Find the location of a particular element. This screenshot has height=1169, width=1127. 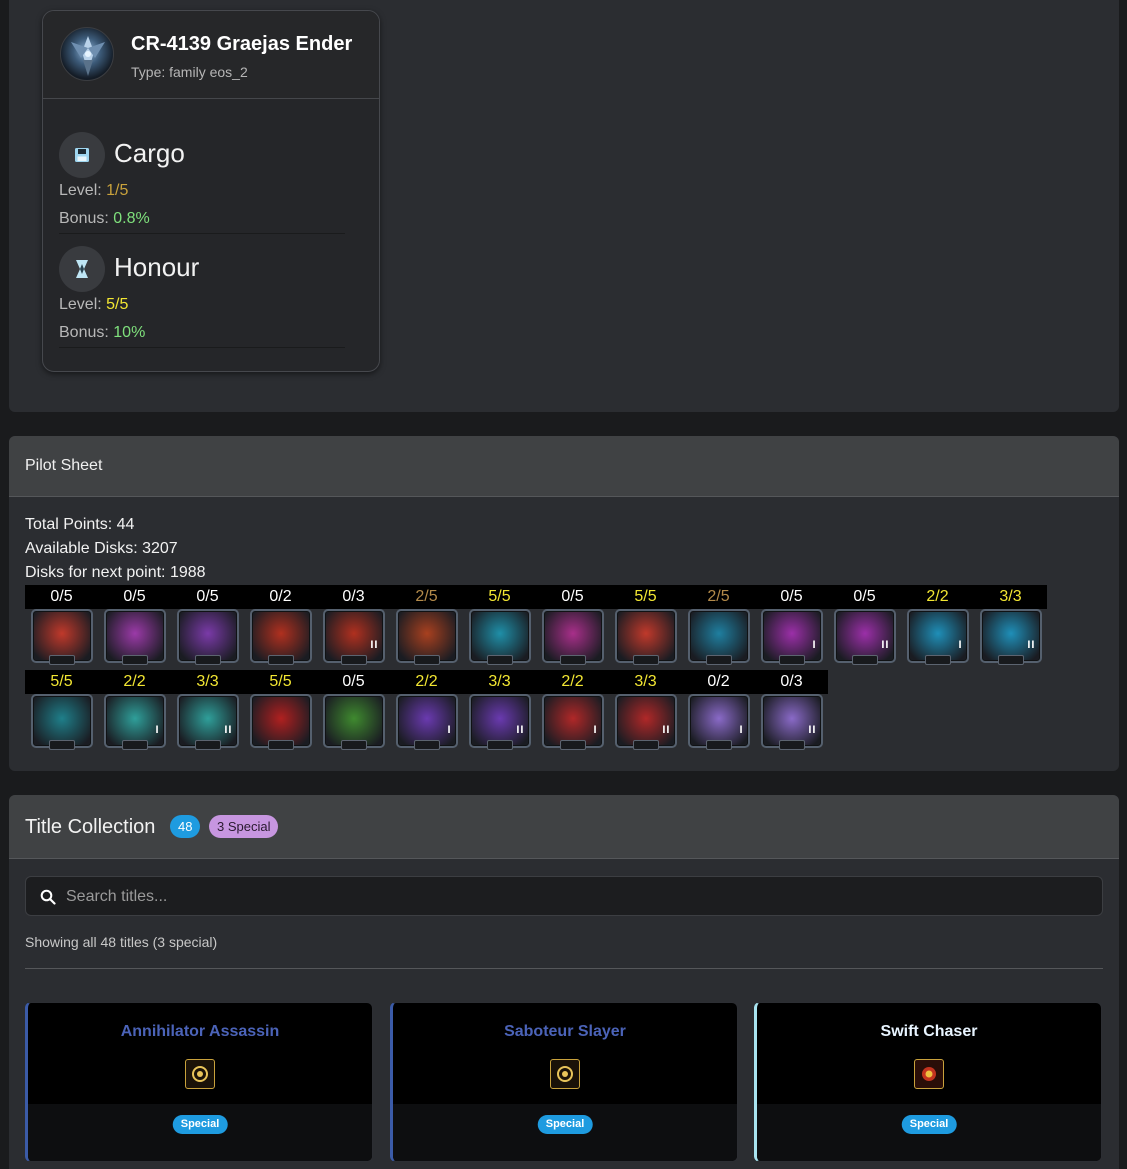

skill-count: 2/5 is located at coordinates (426, 597).